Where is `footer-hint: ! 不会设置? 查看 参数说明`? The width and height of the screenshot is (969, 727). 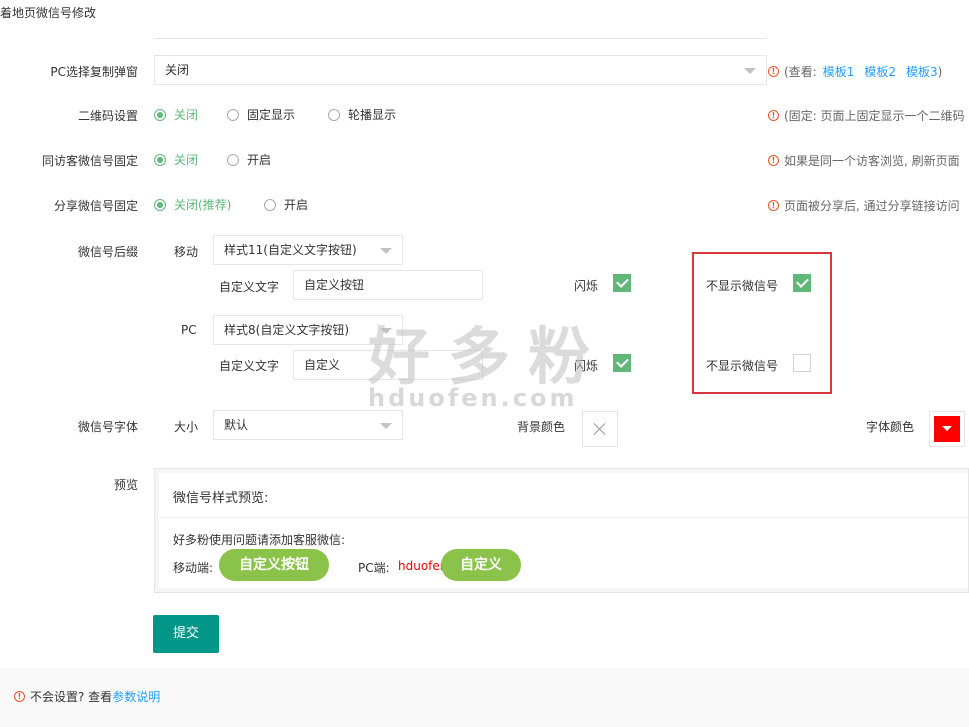
footer-hint: ! 不会设置? 查看 参数说明 is located at coordinates (87, 696).